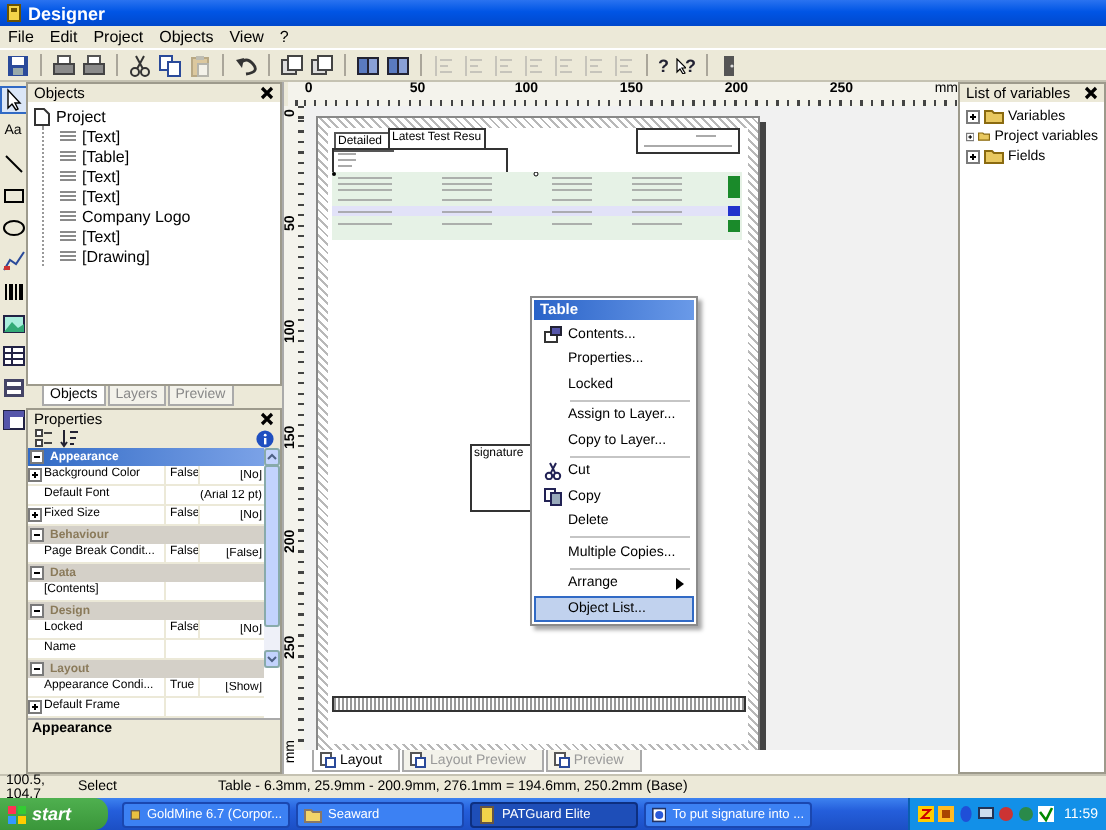  Describe the element at coordinates (680, 583) in the screenshot. I see `submenu-arrow-icon` at that location.